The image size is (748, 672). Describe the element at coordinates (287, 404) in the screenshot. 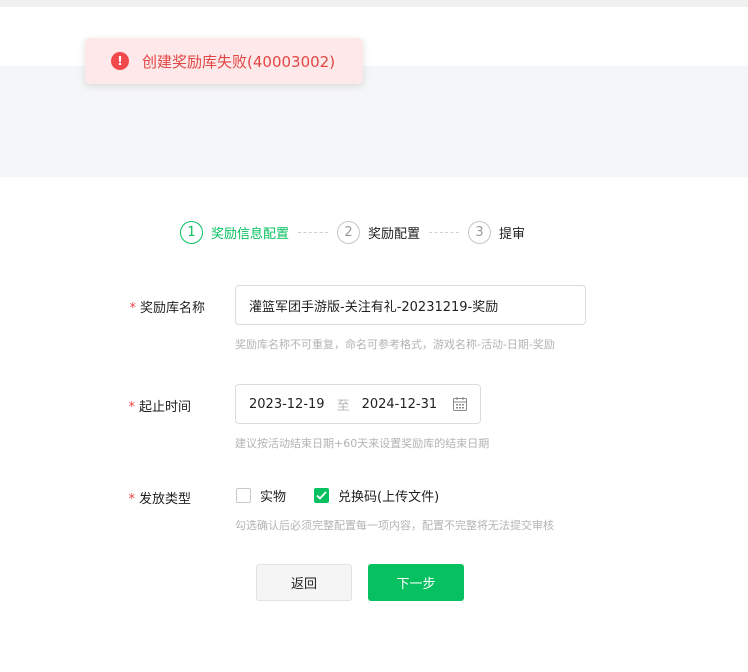

I see `start-date: 2023-12-19` at that location.